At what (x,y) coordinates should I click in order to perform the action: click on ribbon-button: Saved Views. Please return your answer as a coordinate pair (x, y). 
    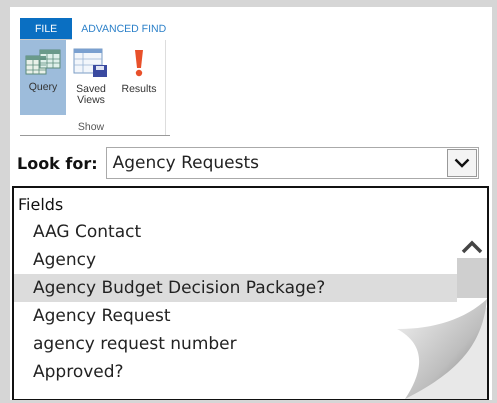
    Looking at the image, I should click on (91, 77).